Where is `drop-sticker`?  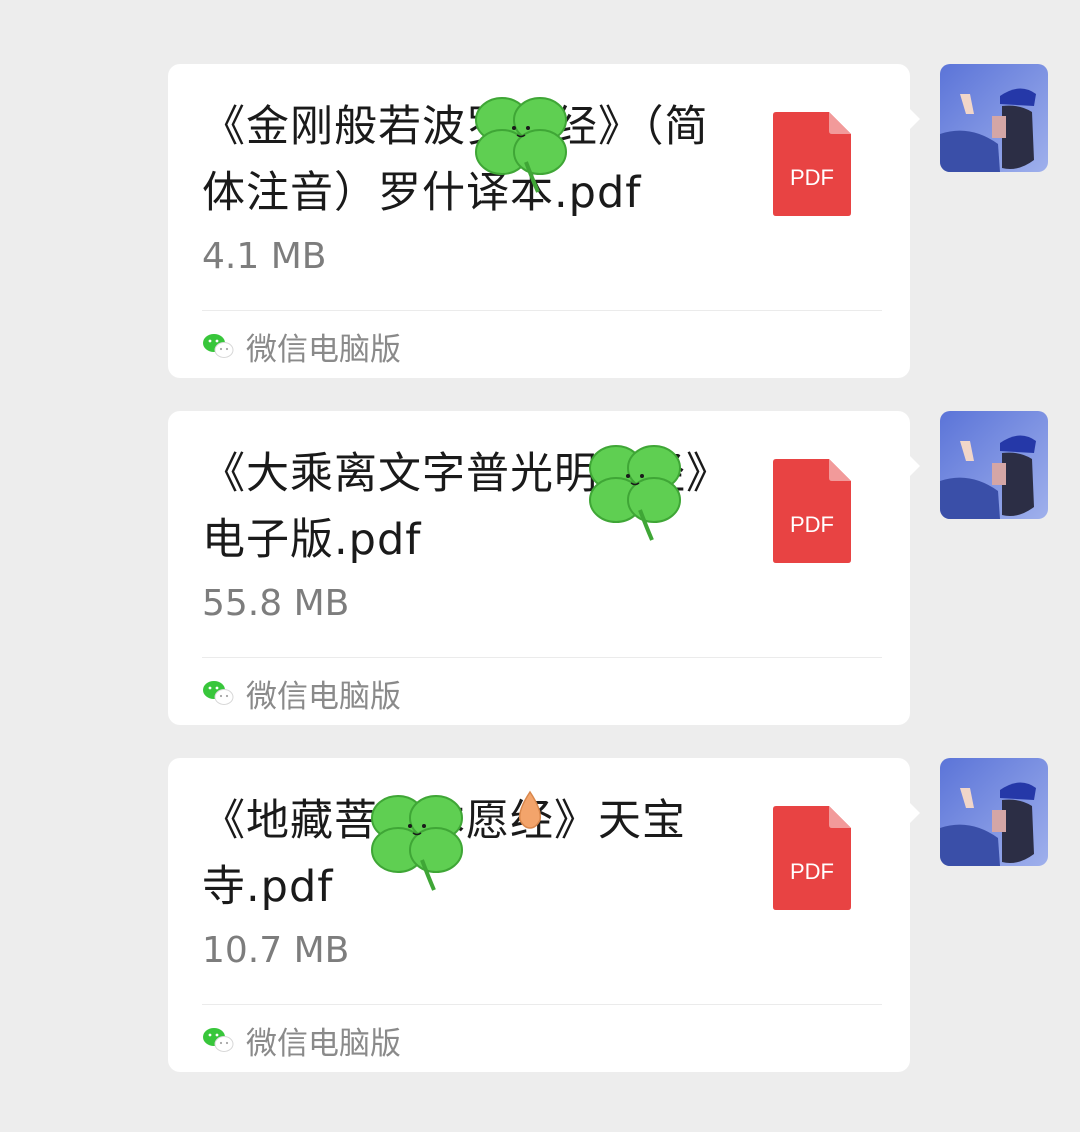
drop-sticker is located at coordinates (530, 809).